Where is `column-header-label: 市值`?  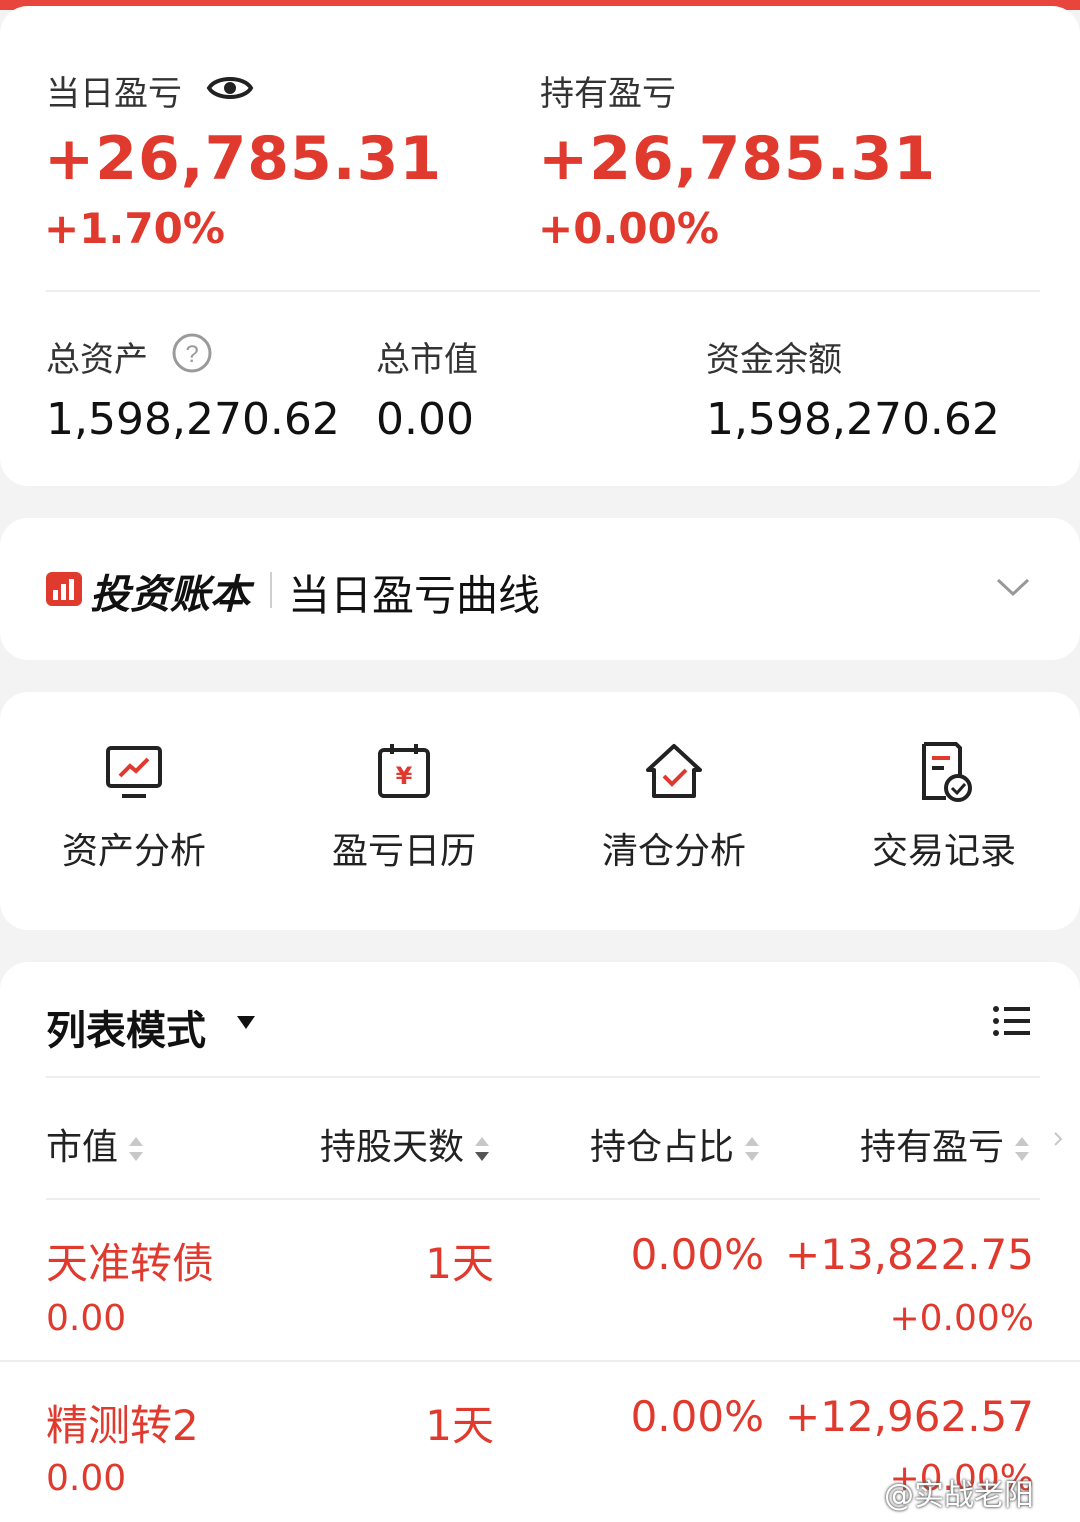 column-header-label: 市值 is located at coordinates (82, 1147).